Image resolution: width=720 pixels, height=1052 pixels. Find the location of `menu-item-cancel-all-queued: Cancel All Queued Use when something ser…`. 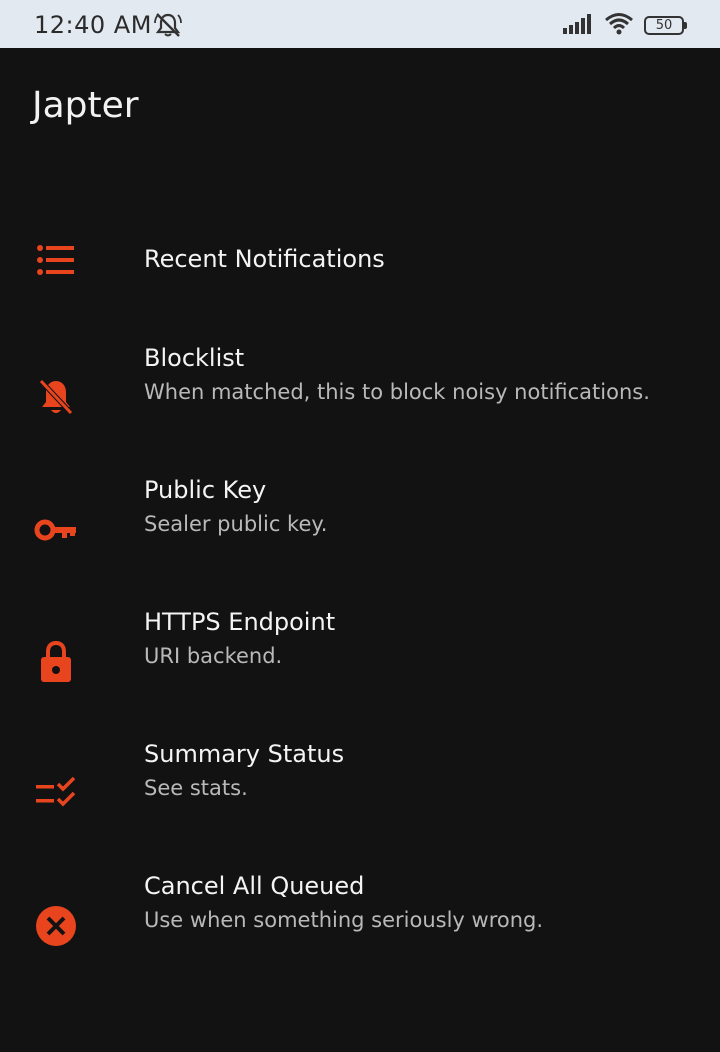

menu-item-cancel-all-queued: Cancel All Queued Use when something ser… is located at coordinates (360, 920).